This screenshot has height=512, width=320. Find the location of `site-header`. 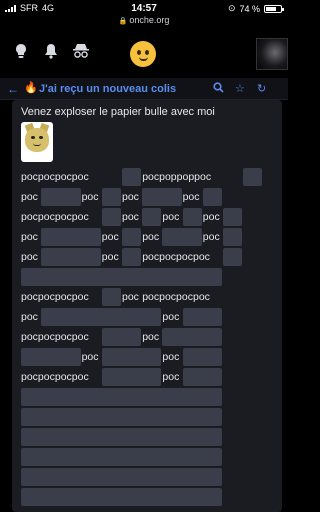

site-header is located at coordinates (144, 53).